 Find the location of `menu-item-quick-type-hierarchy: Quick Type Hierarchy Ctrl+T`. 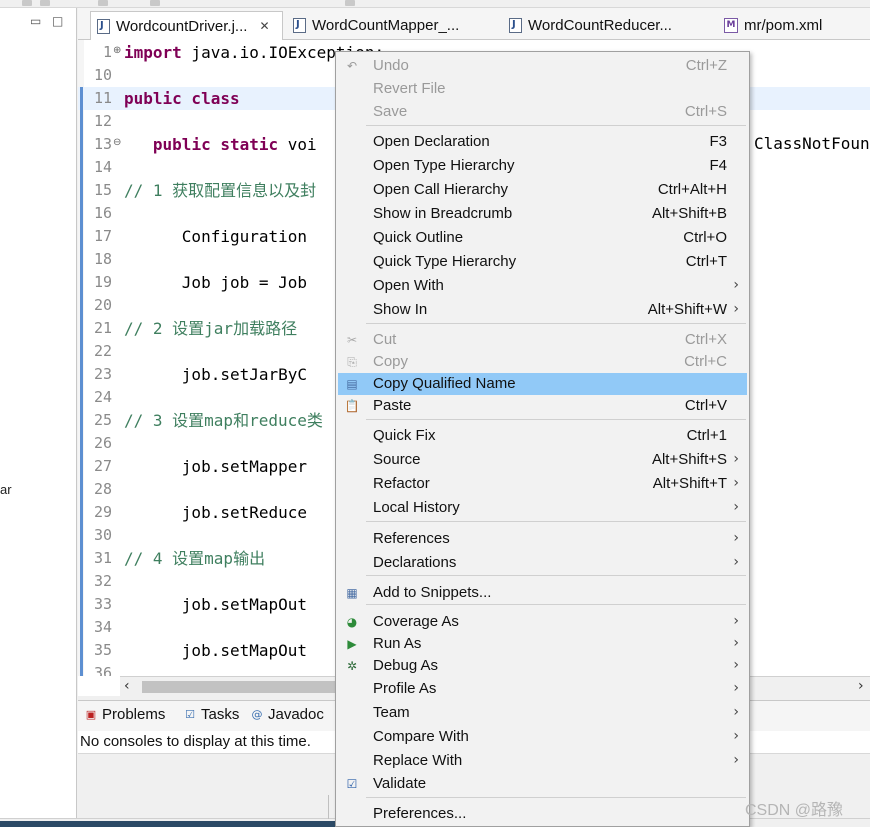

menu-item-quick-type-hierarchy: Quick Type Hierarchy Ctrl+T is located at coordinates (542, 262).